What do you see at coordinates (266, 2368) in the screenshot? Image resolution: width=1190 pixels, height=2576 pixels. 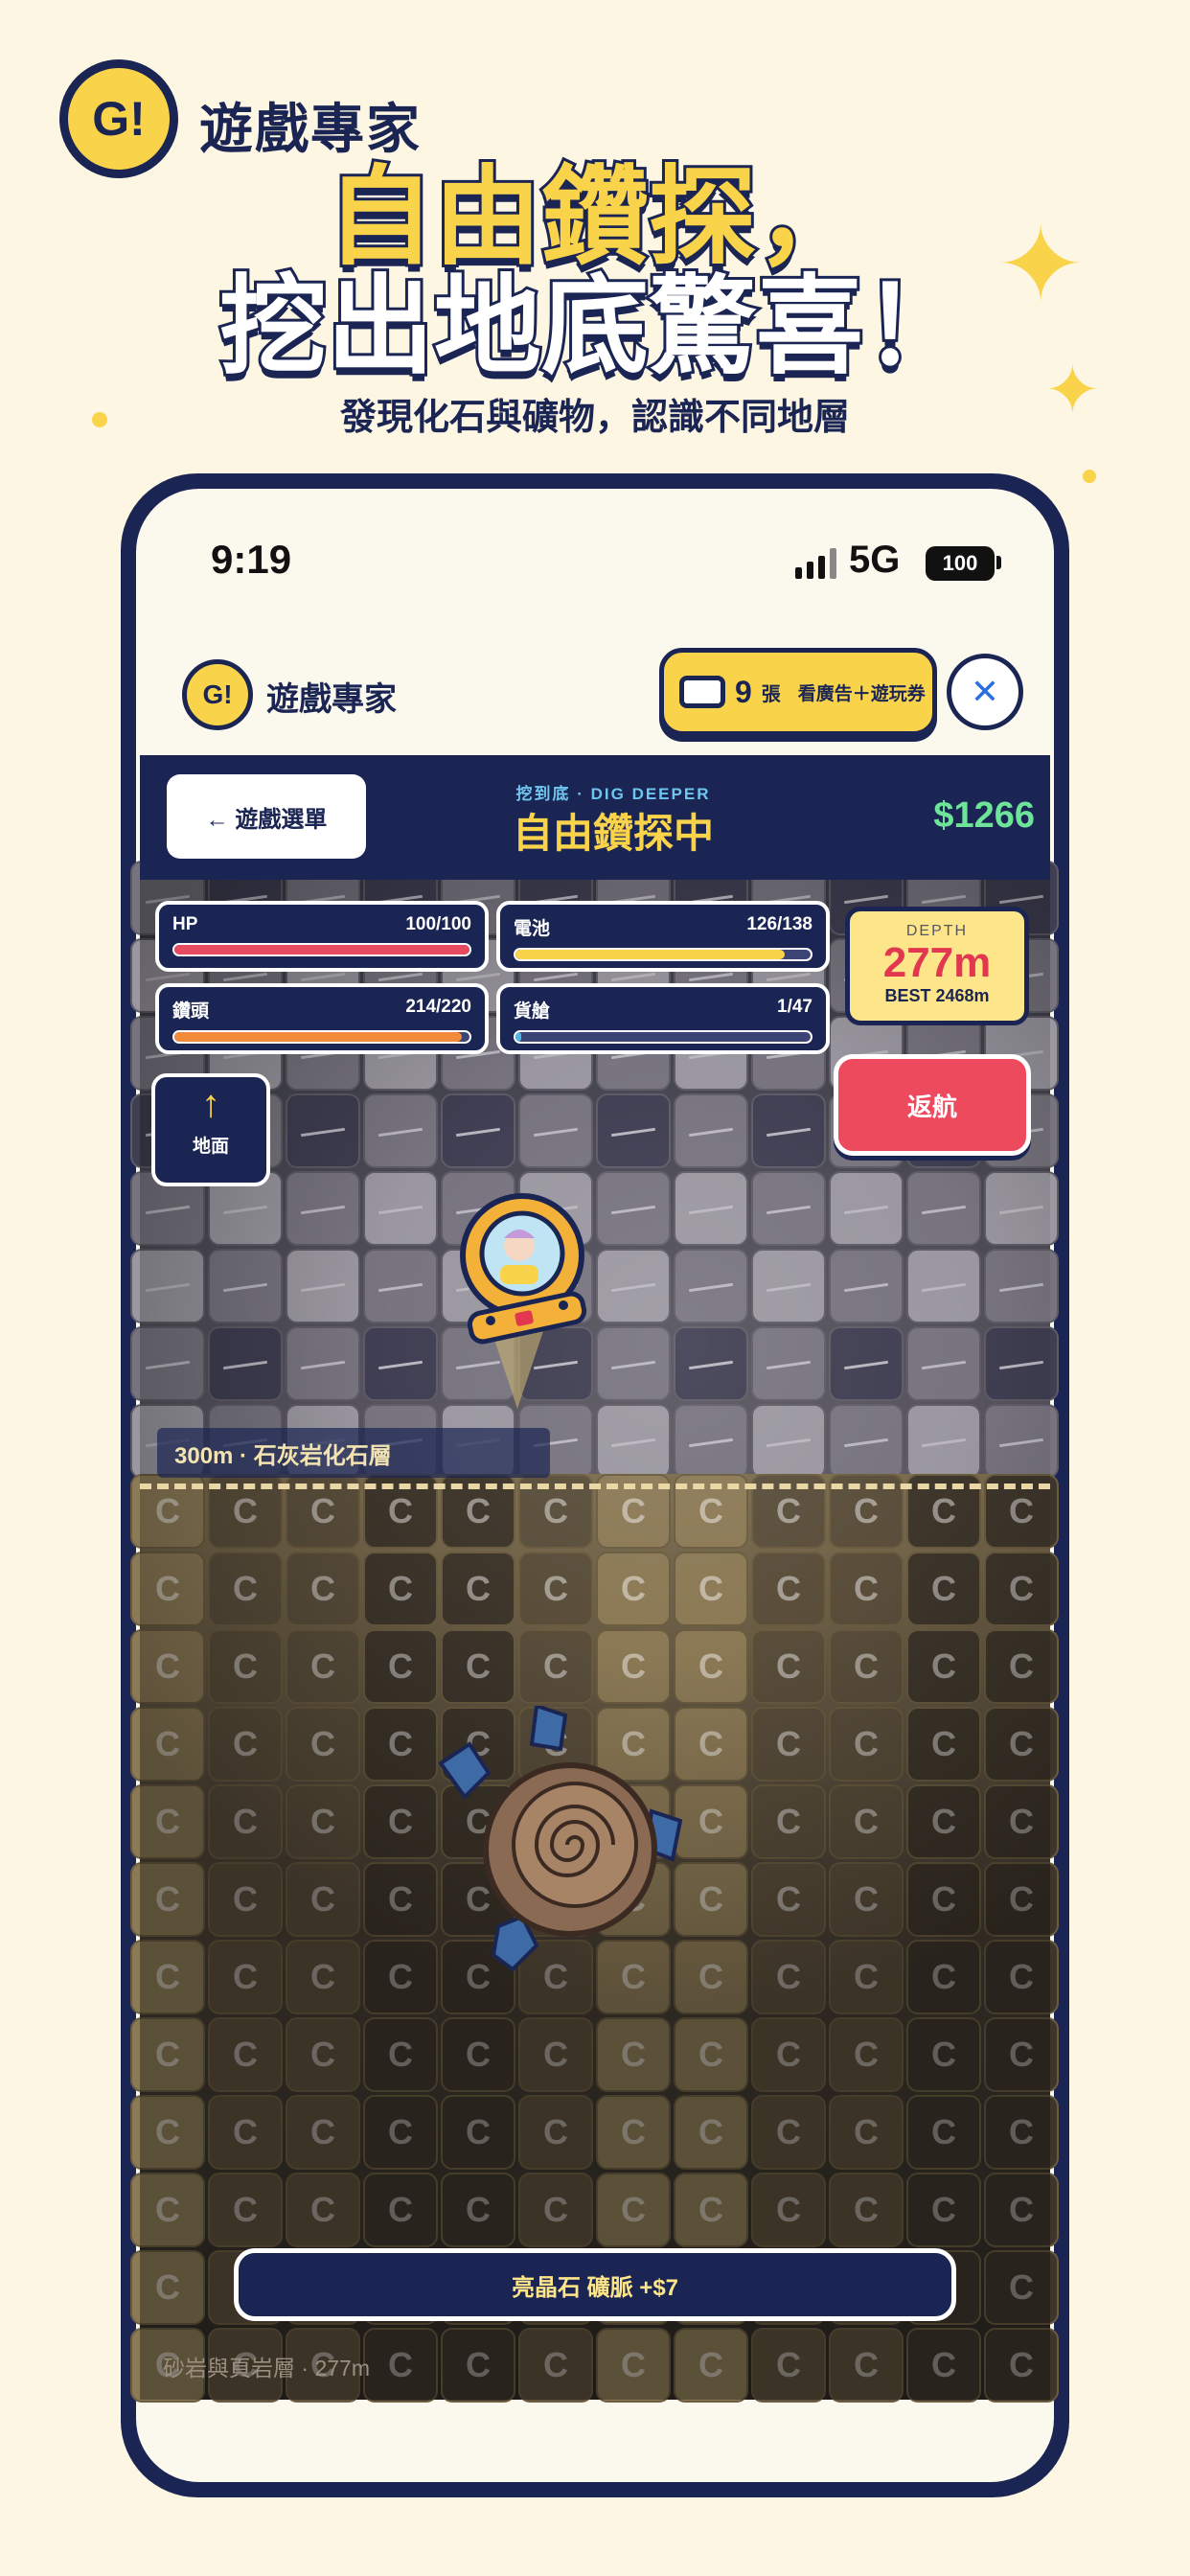 I see `current-layer-label: 砂岩與頁岩層 · 277m` at bounding box center [266, 2368].